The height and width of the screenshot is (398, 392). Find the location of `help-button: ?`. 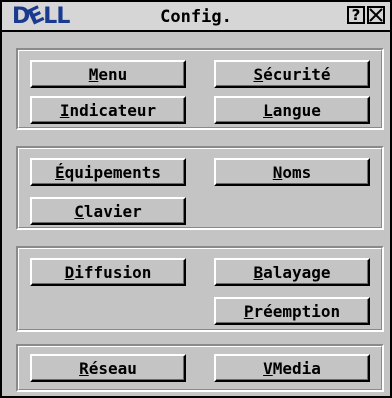

help-button: ? is located at coordinates (356, 15).